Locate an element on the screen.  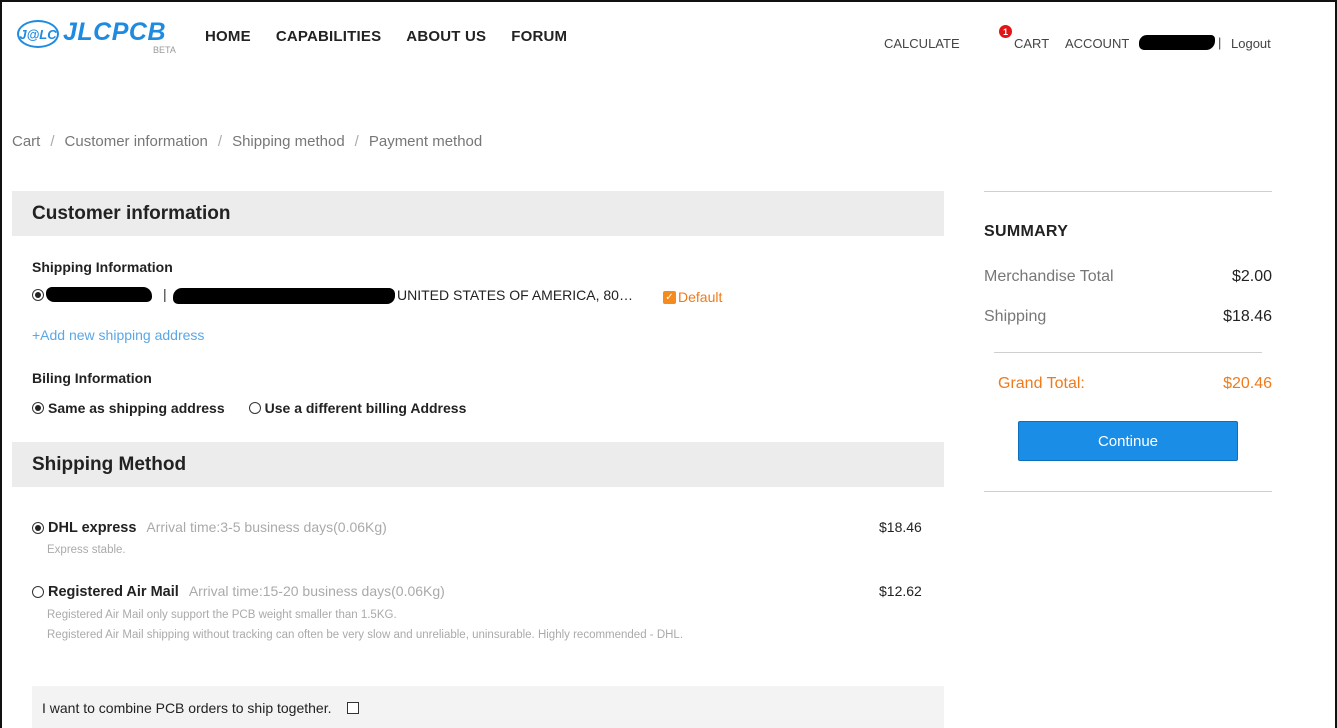
billing-different-label: Use a different billing Address is located at coordinates (365, 408).